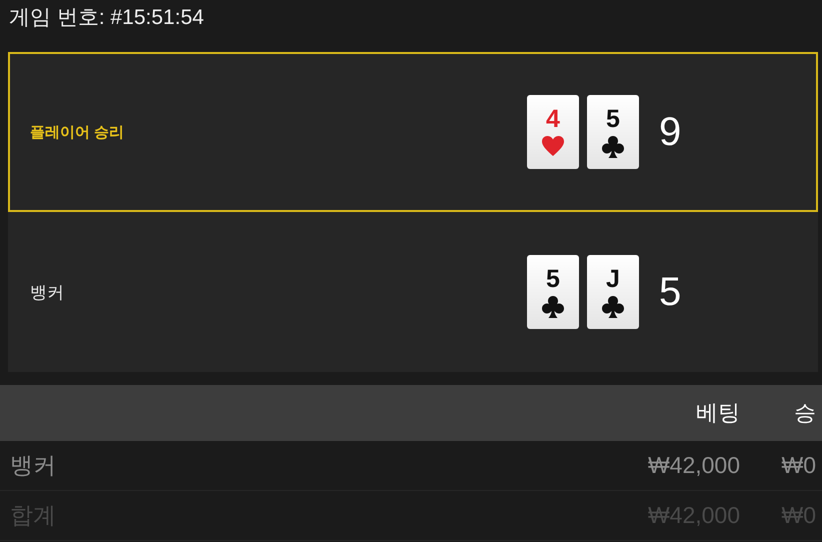 Image resolution: width=822 pixels, height=542 pixels. What do you see at coordinates (693, 465) in the screenshot?
I see `table-cell-text: ₩42,000` at bounding box center [693, 465].